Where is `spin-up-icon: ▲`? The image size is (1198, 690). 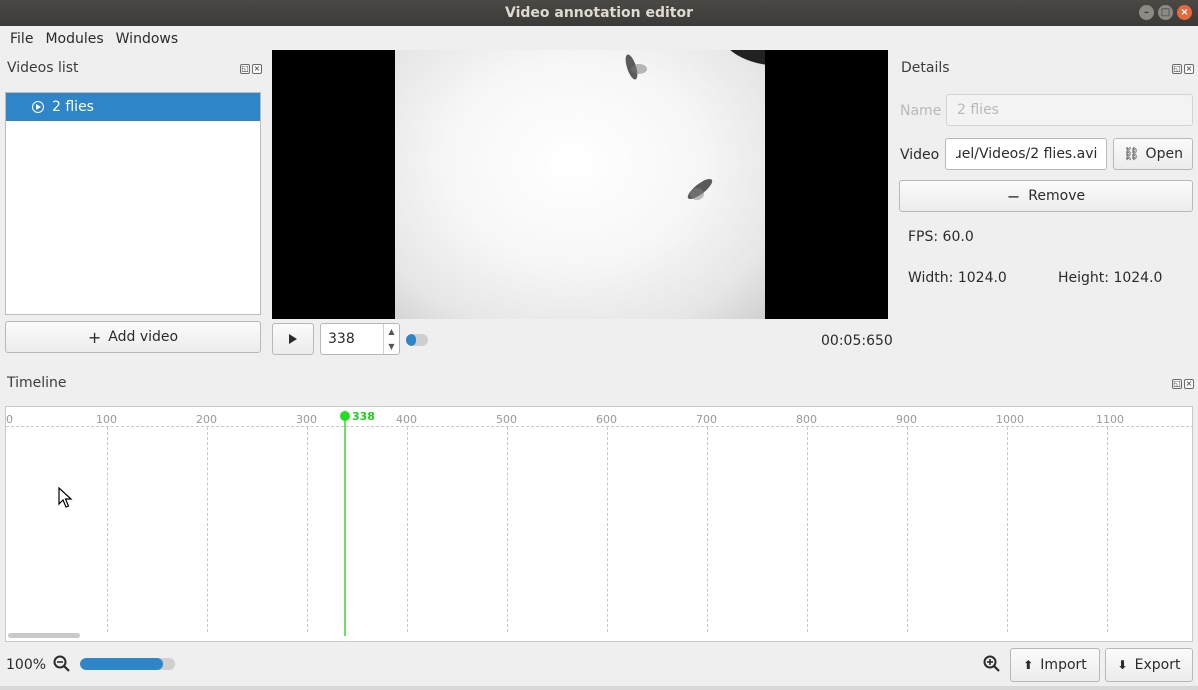 spin-up-icon: ▲ is located at coordinates (391, 331).